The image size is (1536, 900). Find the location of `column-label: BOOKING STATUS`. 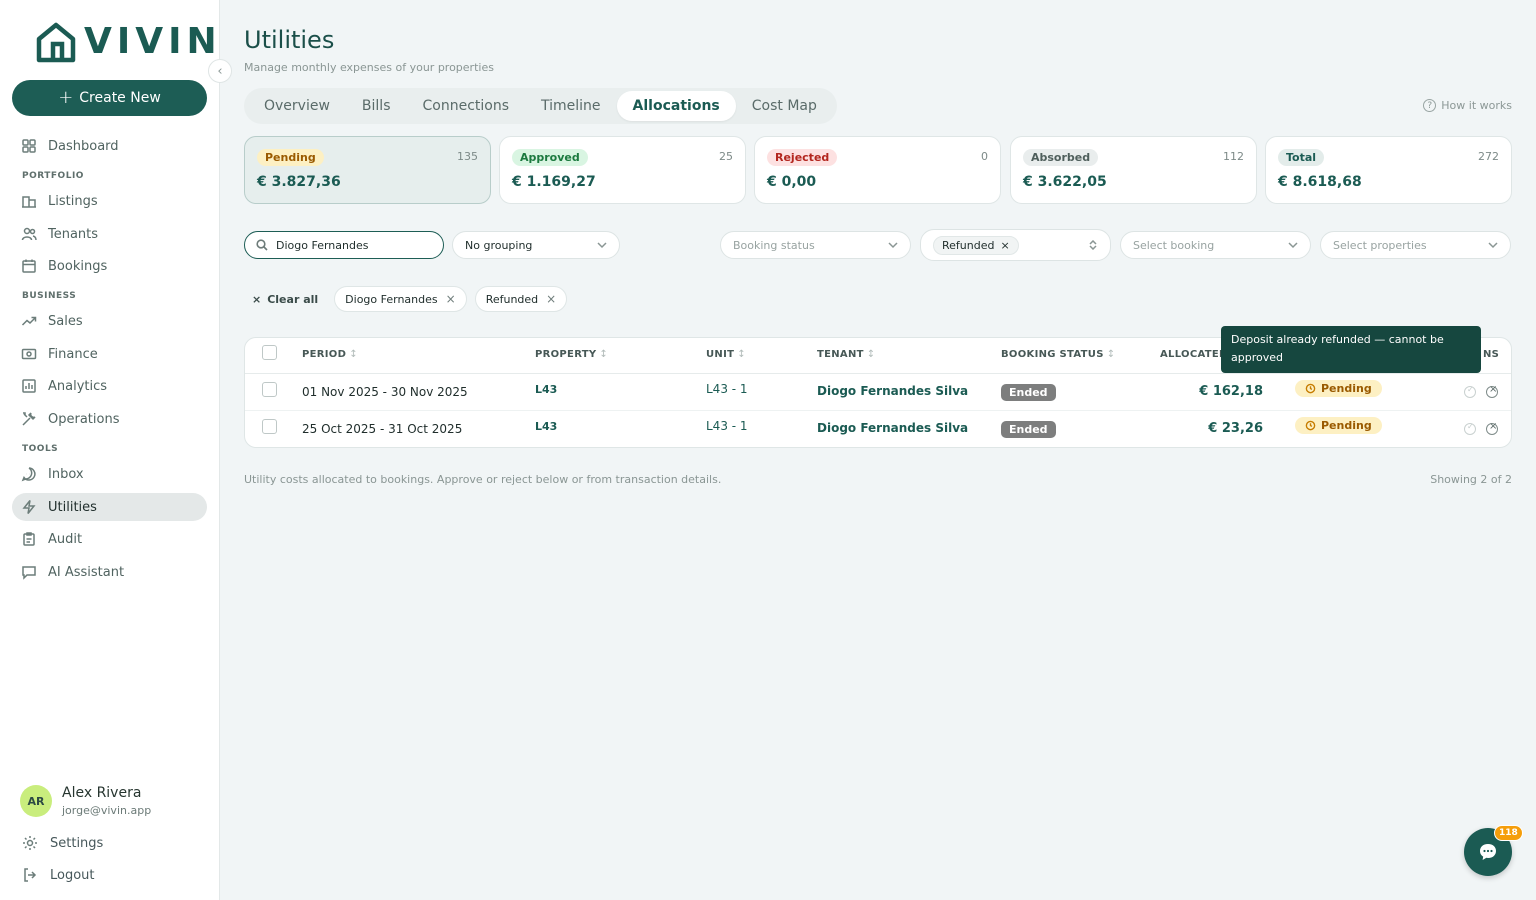

column-label: BOOKING STATUS is located at coordinates (1052, 354).